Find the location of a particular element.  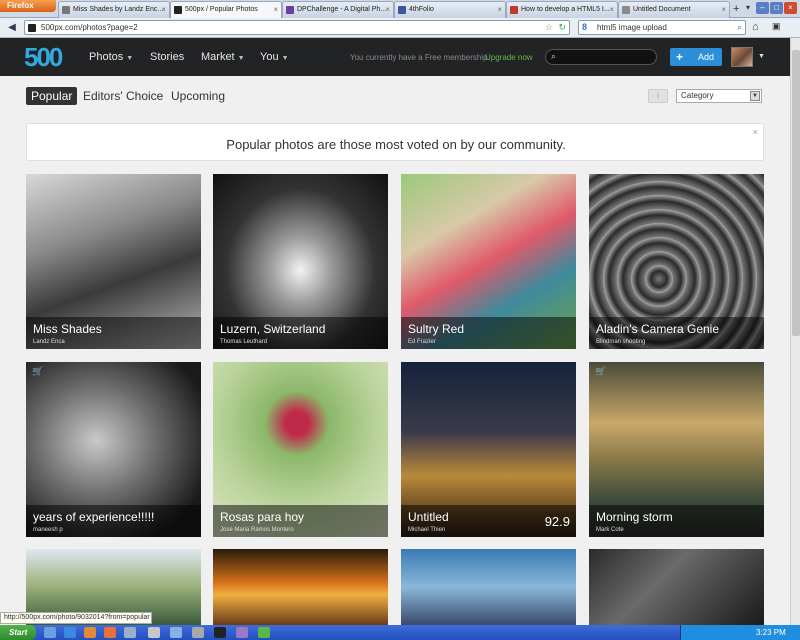

plus-icon: + is located at coordinates (680, 57).